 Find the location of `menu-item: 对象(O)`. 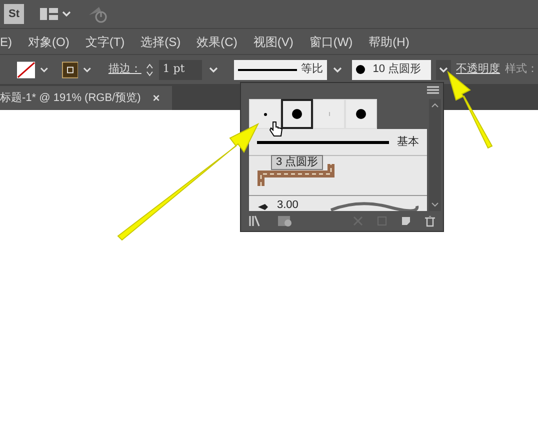

menu-item: 对象(O) is located at coordinates (49, 41).